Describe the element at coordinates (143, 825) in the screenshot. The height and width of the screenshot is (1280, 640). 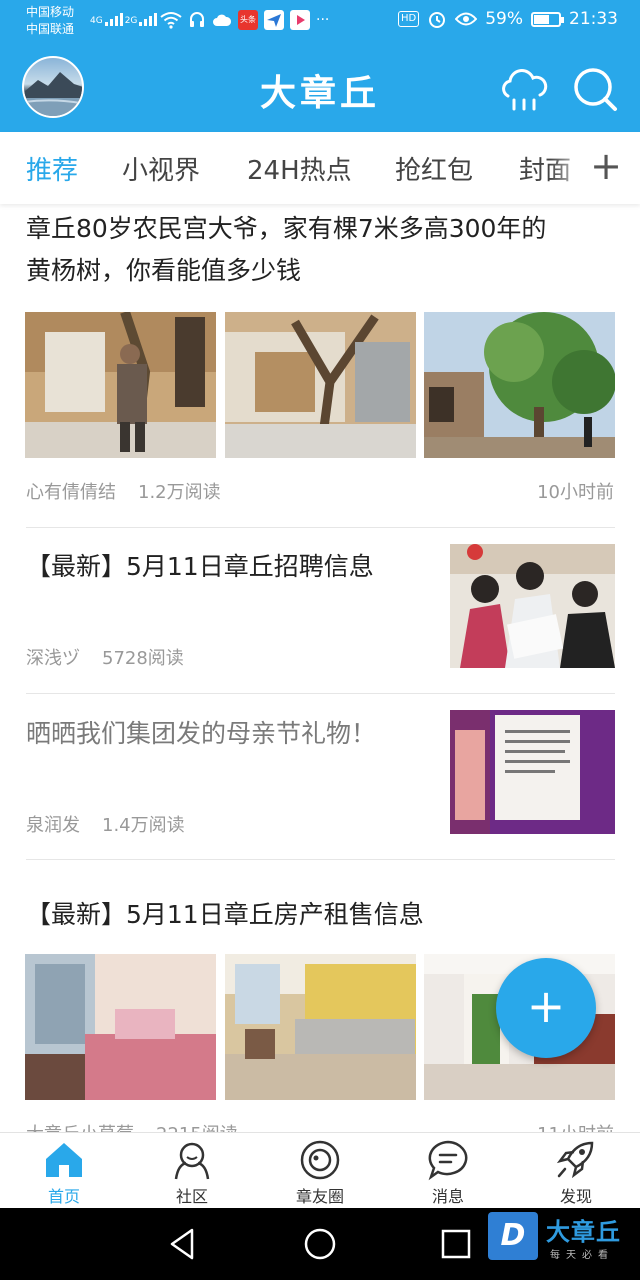
I see `article-3-reads: 1.4万阅读` at that location.